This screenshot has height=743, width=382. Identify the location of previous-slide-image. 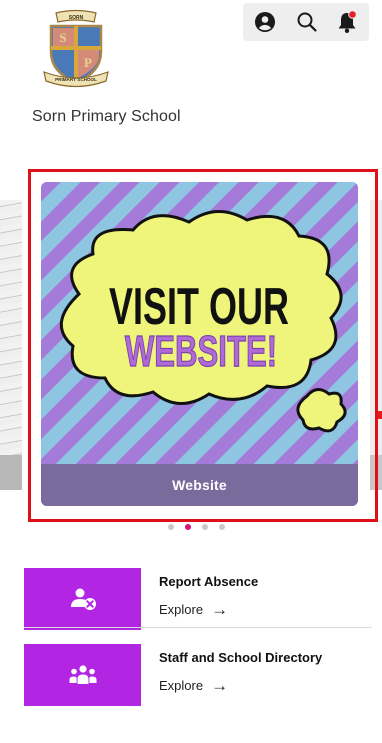
(11, 327).